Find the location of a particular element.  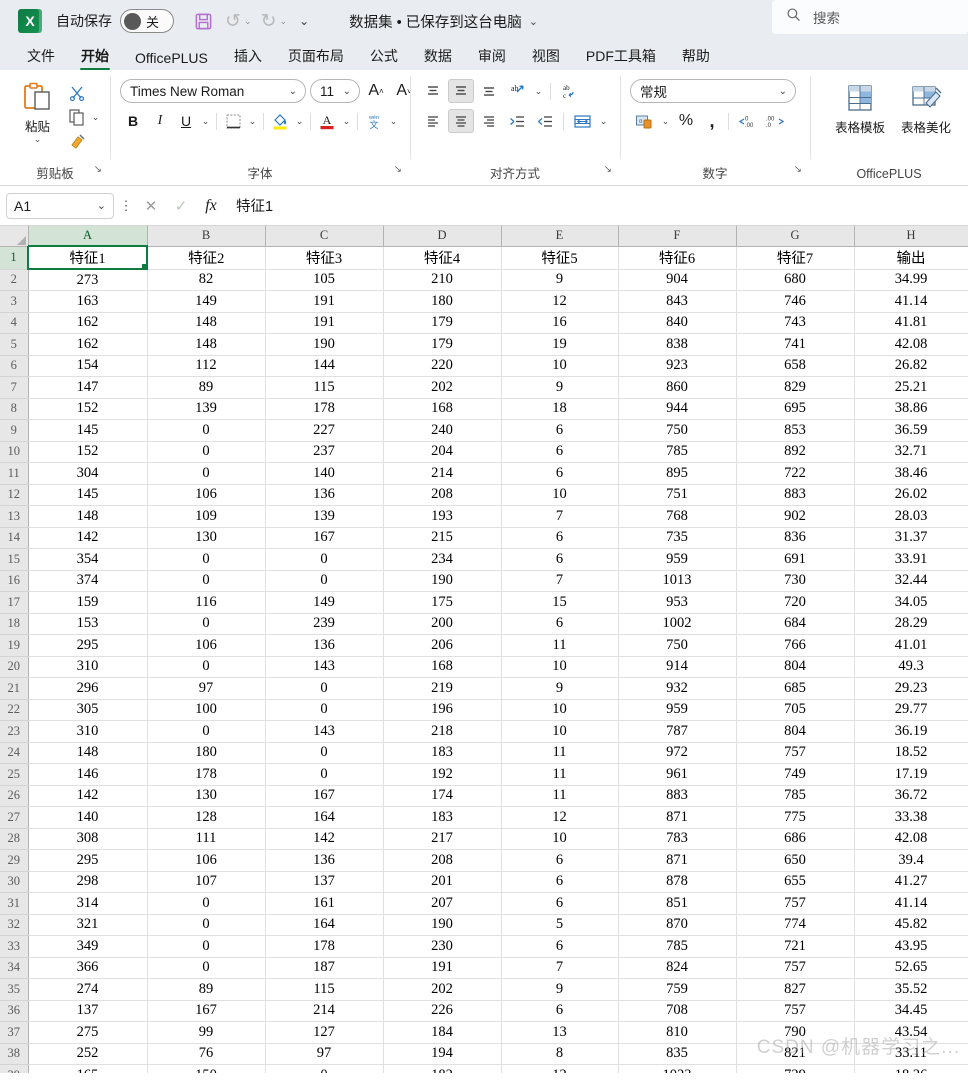

row-header: 6 is located at coordinates (14, 366).